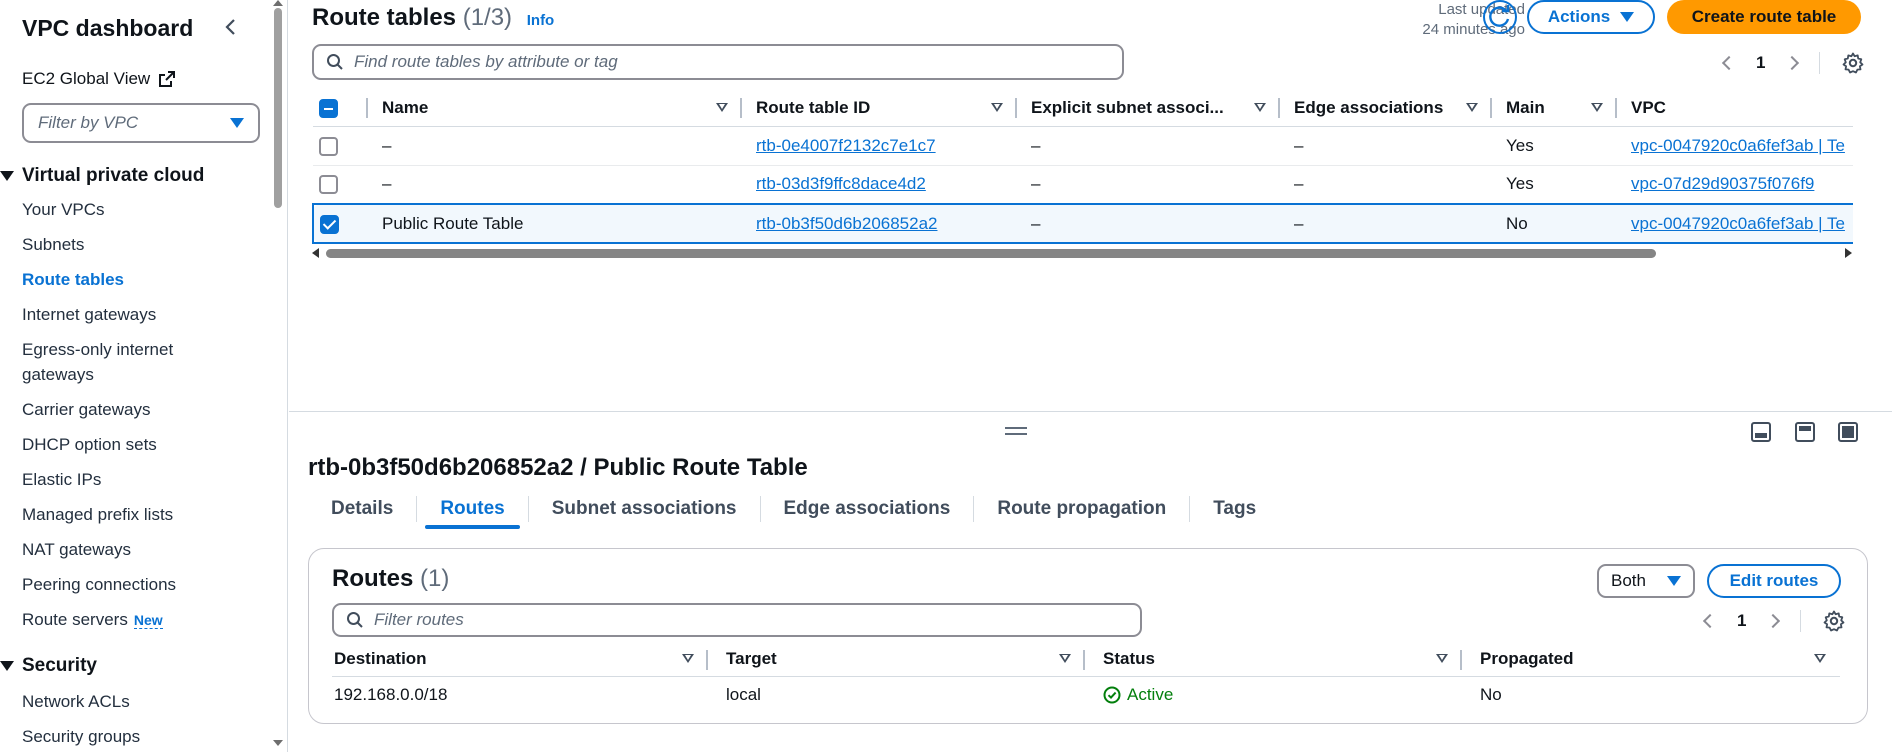 The height and width of the screenshot is (752, 1892). I want to click on filter-by-vpc-select: Filter by VPC, so click(141, 123).